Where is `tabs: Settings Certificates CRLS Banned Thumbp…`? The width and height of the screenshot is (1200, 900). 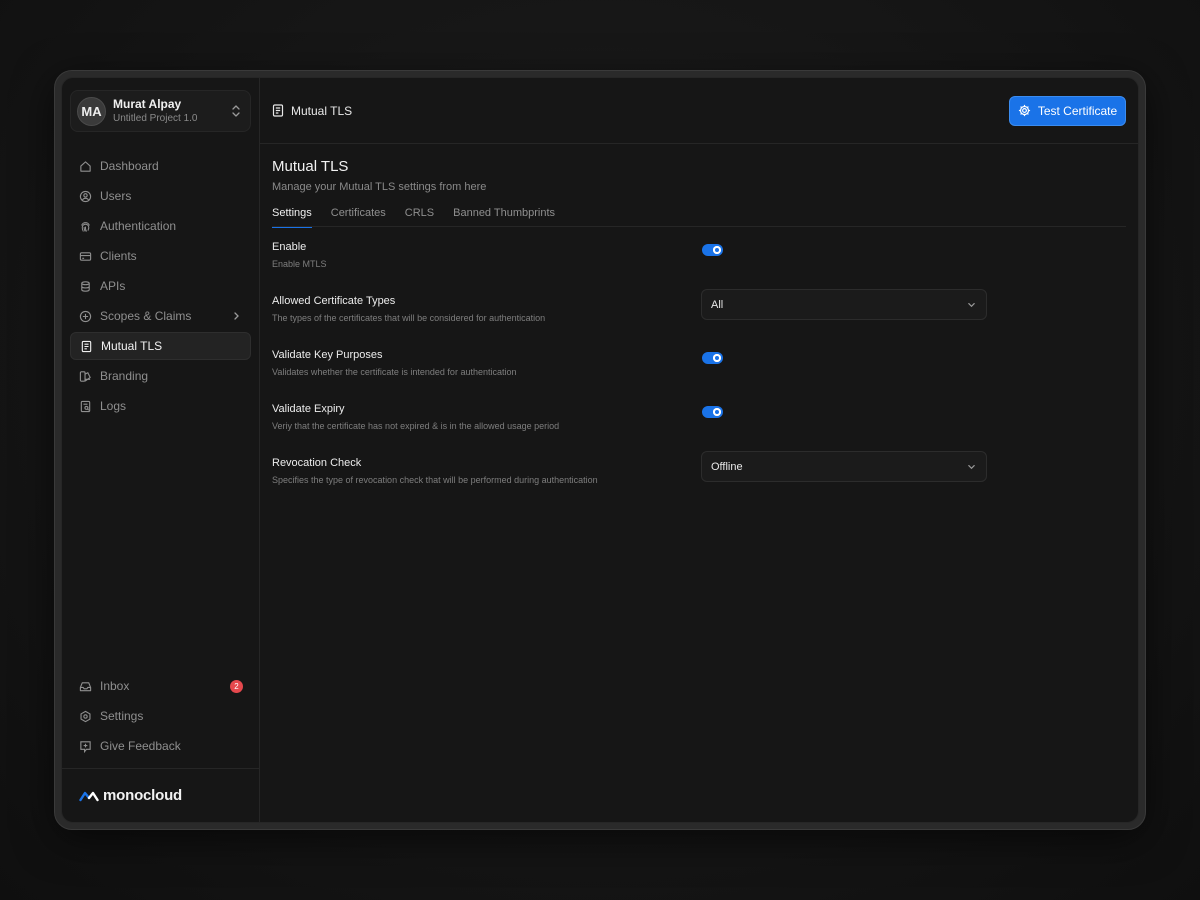 tabs: Settings Certificates CRLS Banned Thumbp… is located at coordinates (699, 217).